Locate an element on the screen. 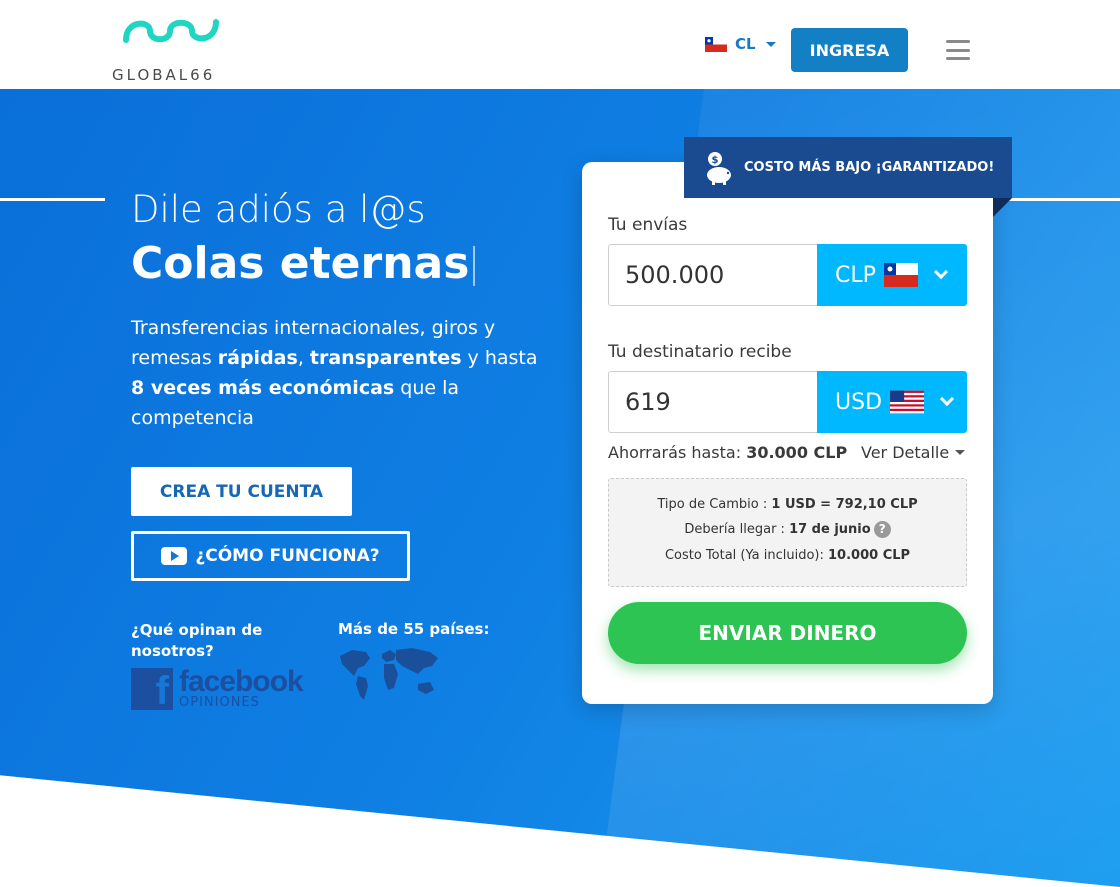  menu-icon is located at coordinates (958, 50).